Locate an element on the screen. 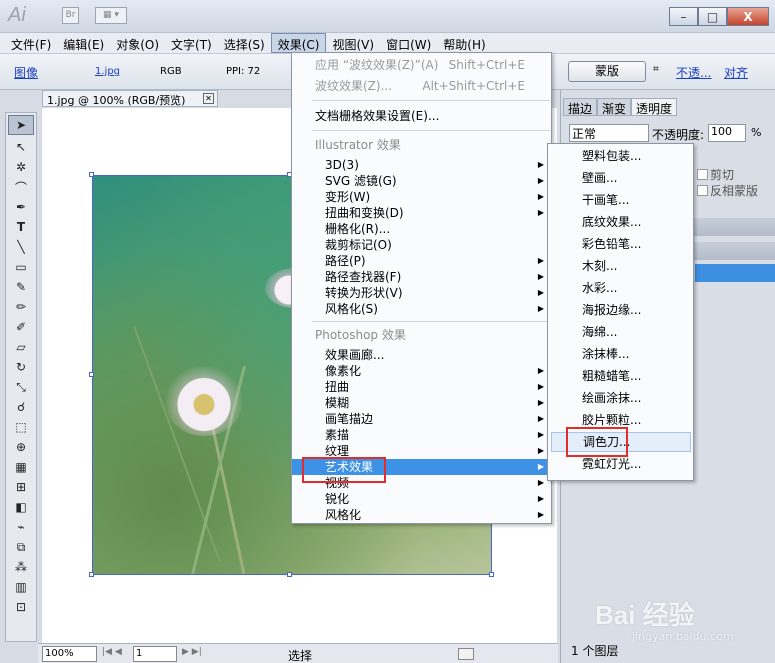 The image size is (775, 663). menu-view: 视图(V) is located at coordinates (353, 43).